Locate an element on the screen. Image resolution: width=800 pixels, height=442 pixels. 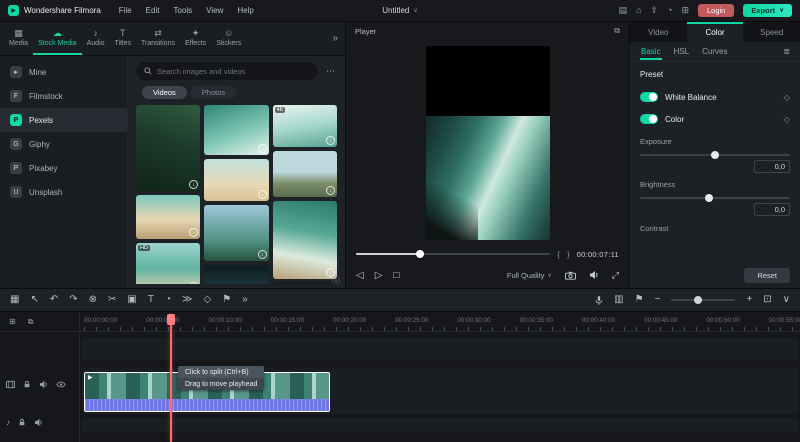
color-subtab: Basic is located at coordinates (651, 51).